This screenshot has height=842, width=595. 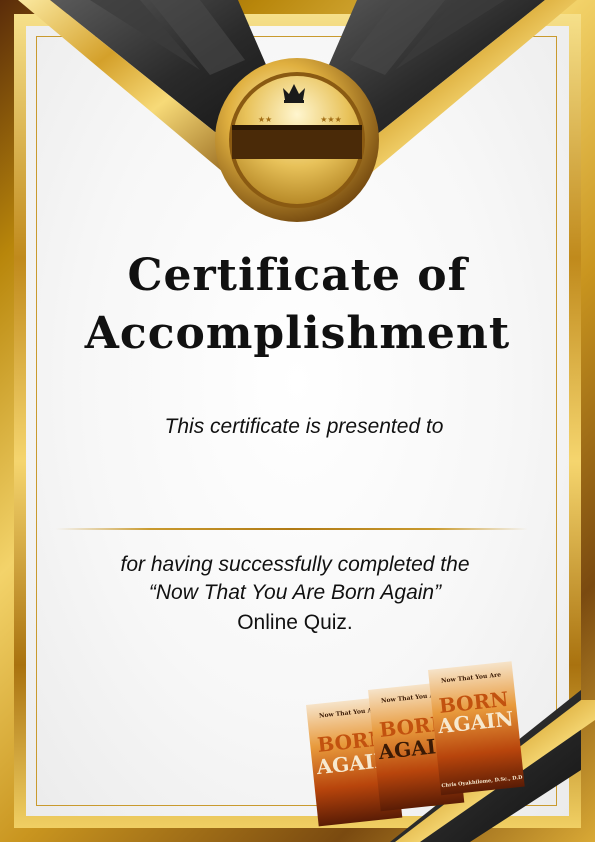 What do you see at coordinates (265, 119) in the screenshot?
I see `star-icon: ★★` at bounding box center [265, 119].